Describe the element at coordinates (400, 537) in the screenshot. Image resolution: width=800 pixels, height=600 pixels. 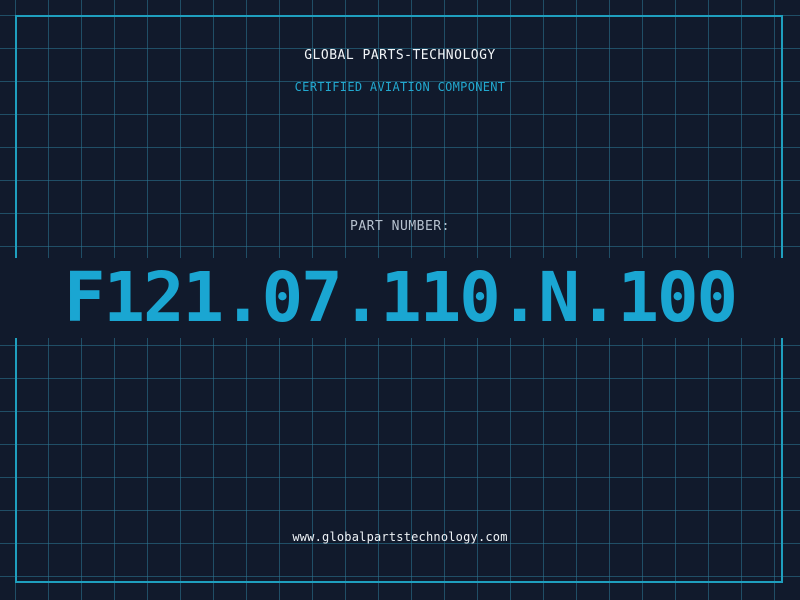
I see `website-link: www.globalpartstechnology.com` at that location.